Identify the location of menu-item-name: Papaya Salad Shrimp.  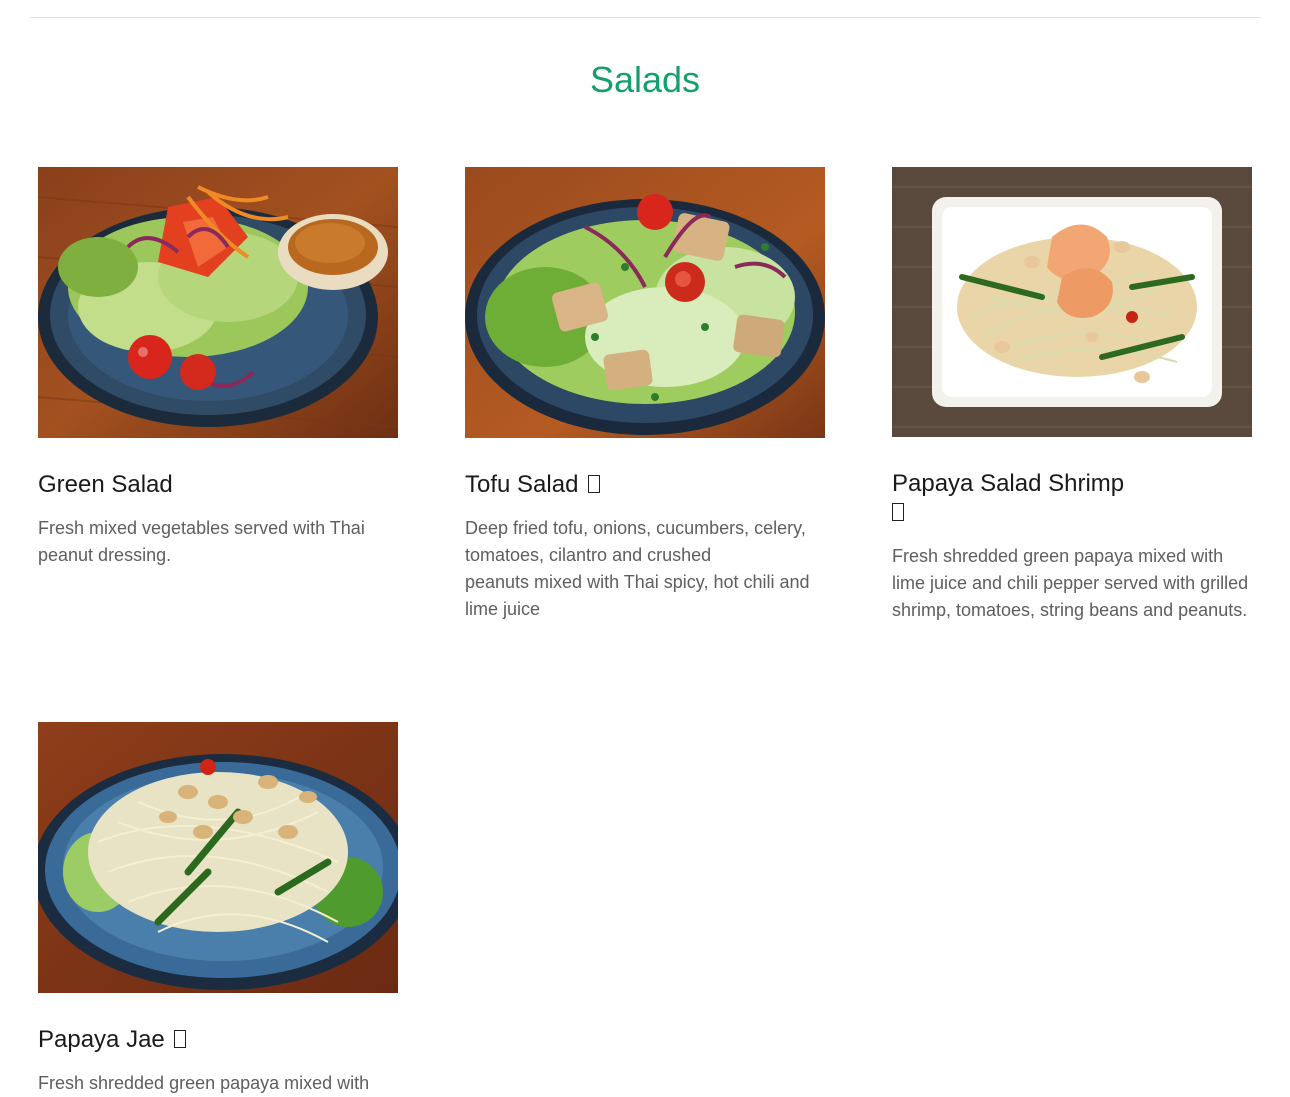
(1017, 498).